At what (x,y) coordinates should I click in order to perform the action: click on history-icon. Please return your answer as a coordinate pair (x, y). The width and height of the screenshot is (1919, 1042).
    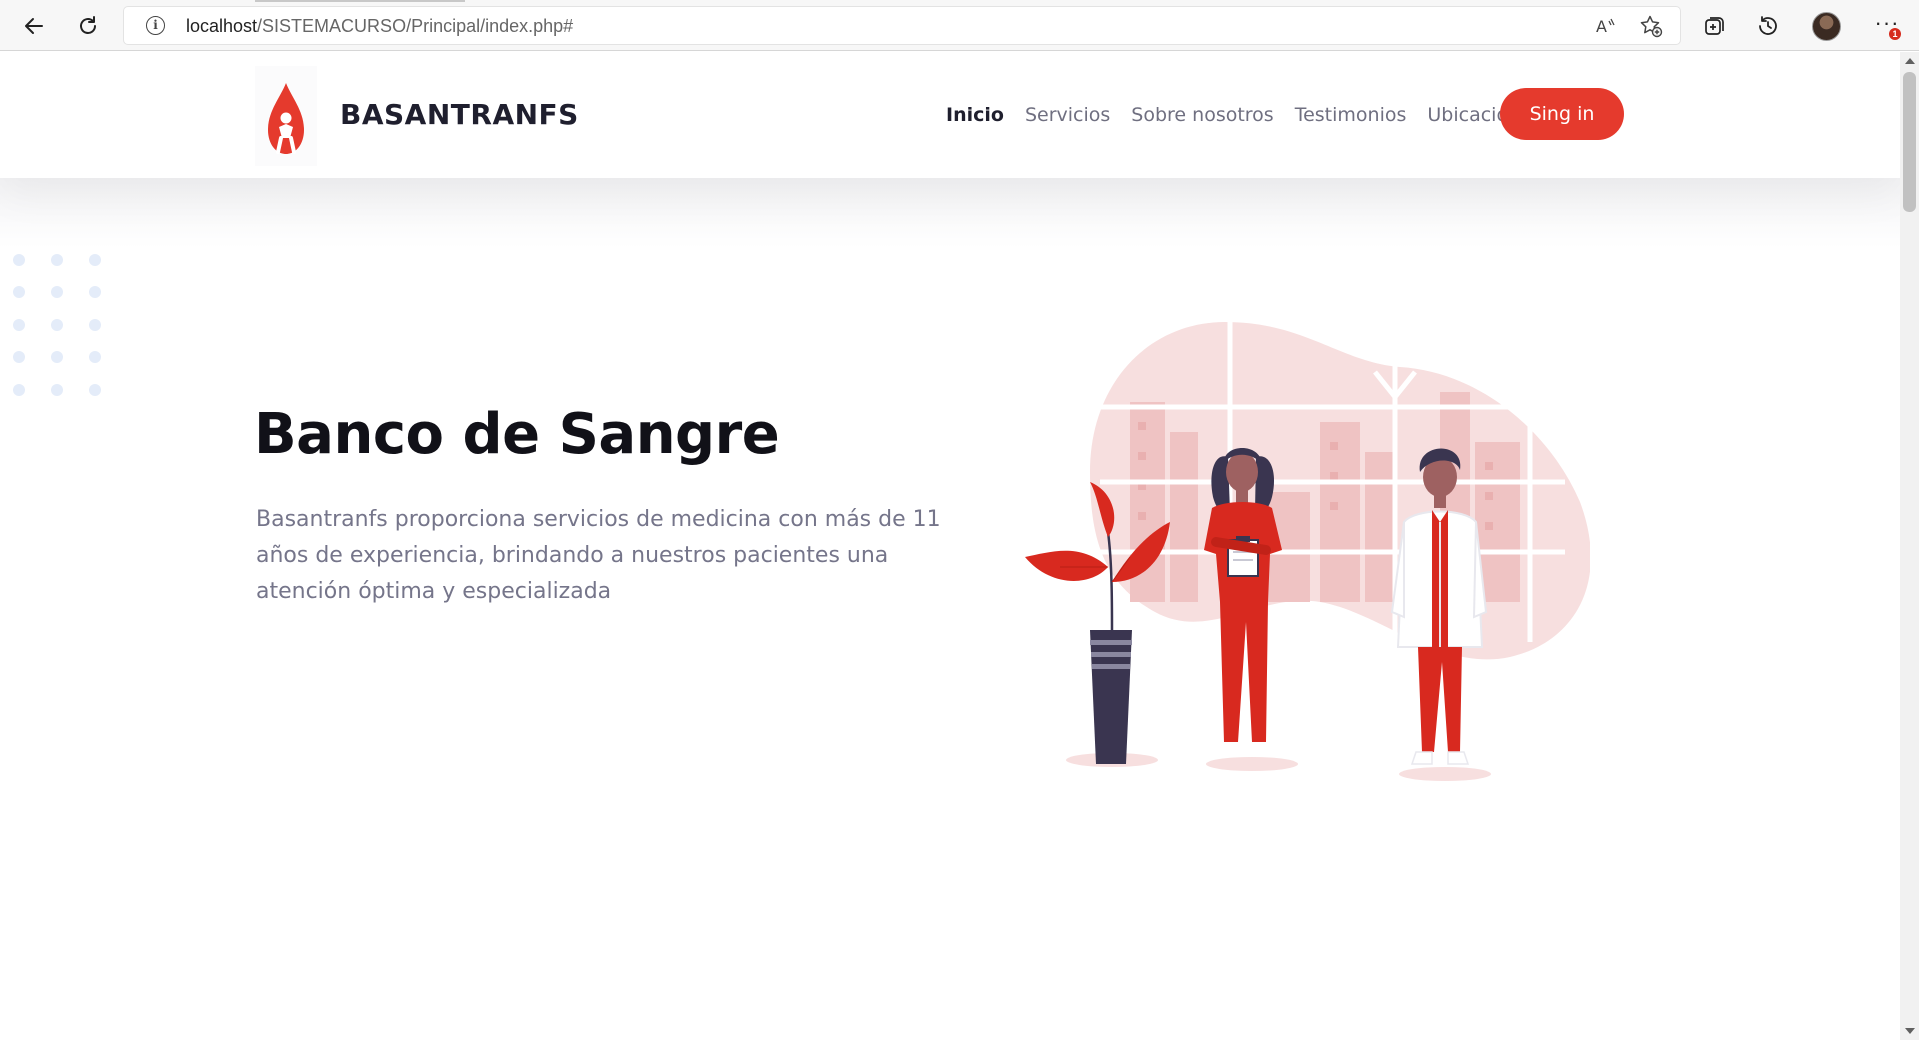
    Looking at the image, I should click on (1768, 26).